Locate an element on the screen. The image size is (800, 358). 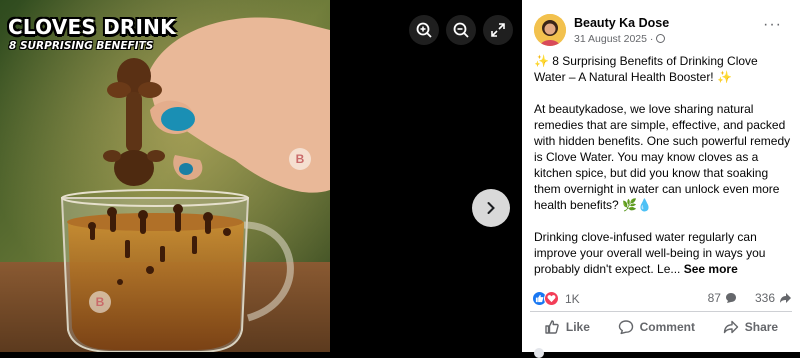
fullscreen-button is located at coordinates (498, 30).